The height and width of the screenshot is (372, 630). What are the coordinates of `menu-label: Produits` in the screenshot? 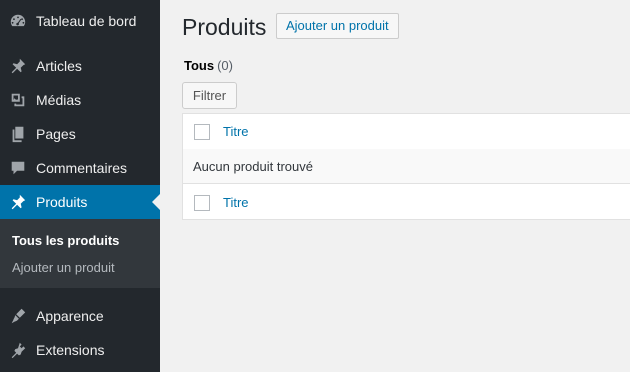 It's located at (62, 202).